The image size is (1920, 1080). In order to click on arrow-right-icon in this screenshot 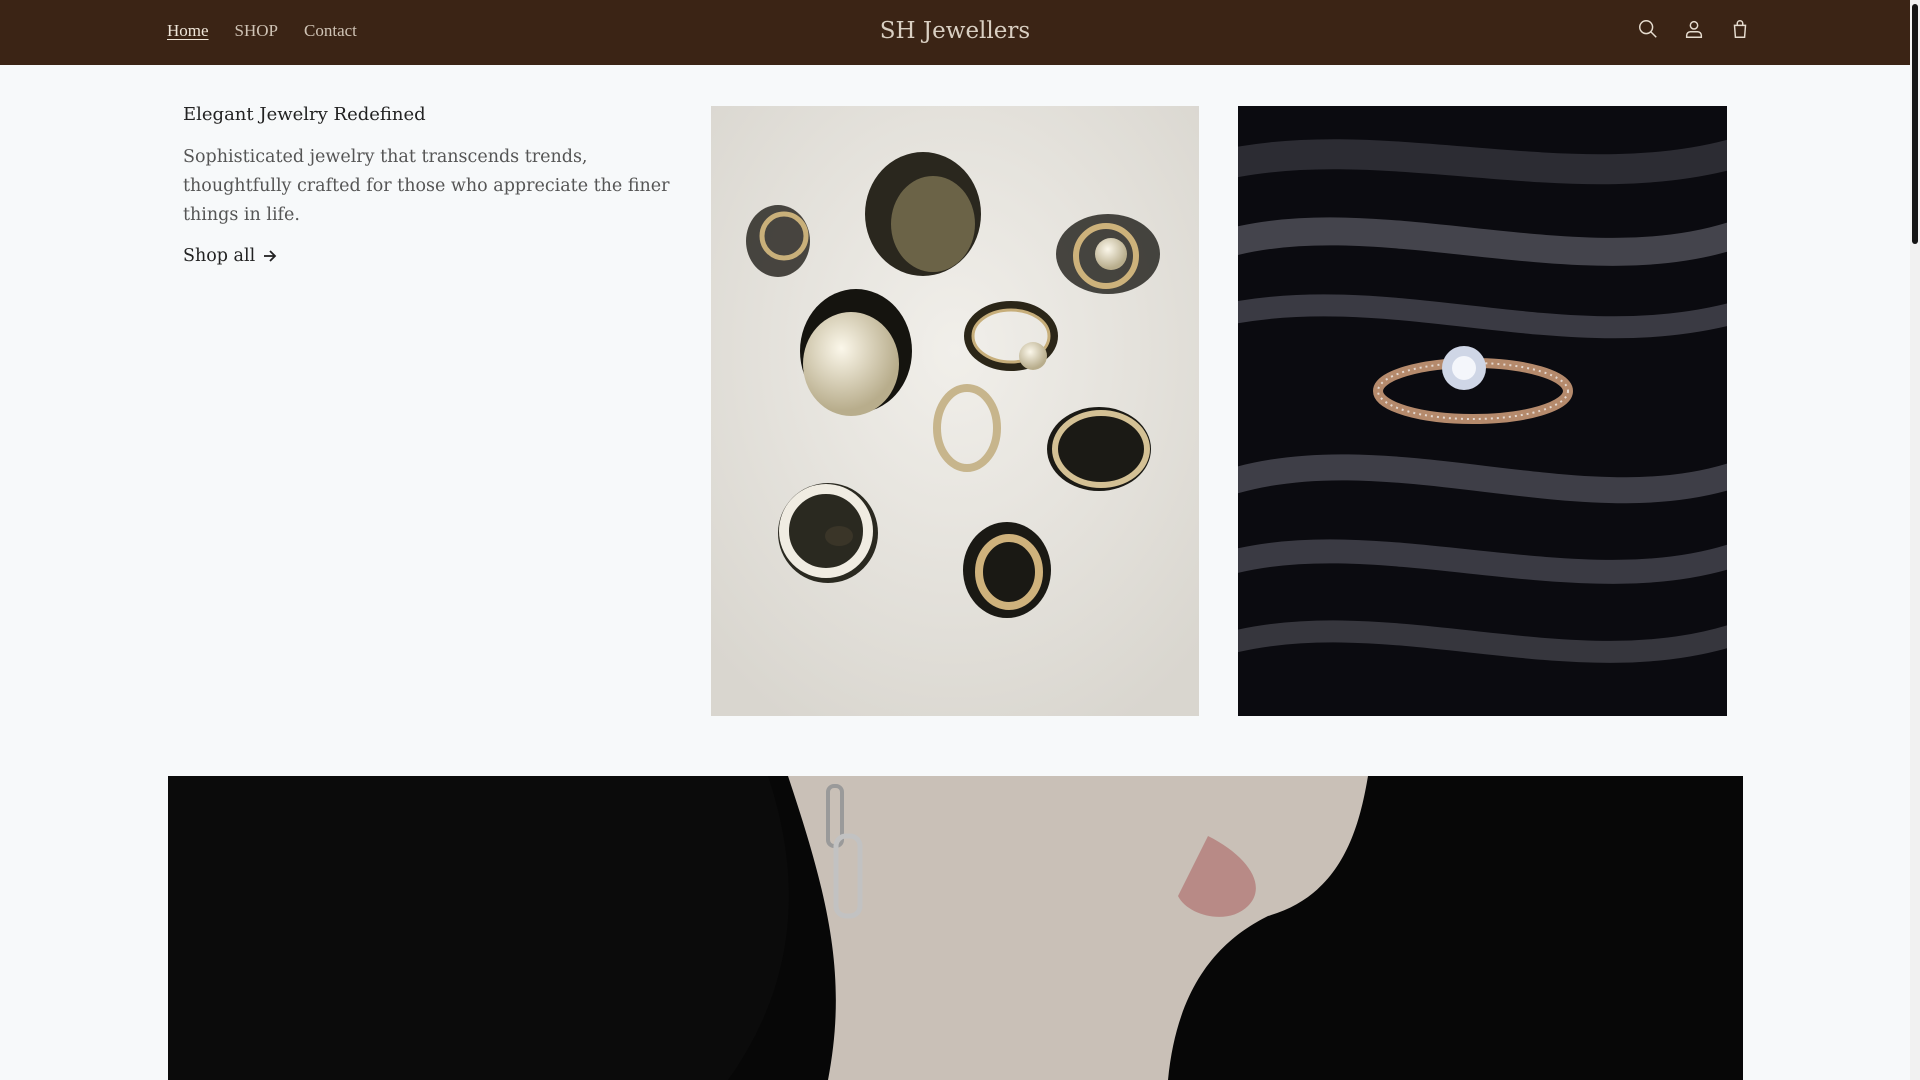, I will do `click(270, 256)`.